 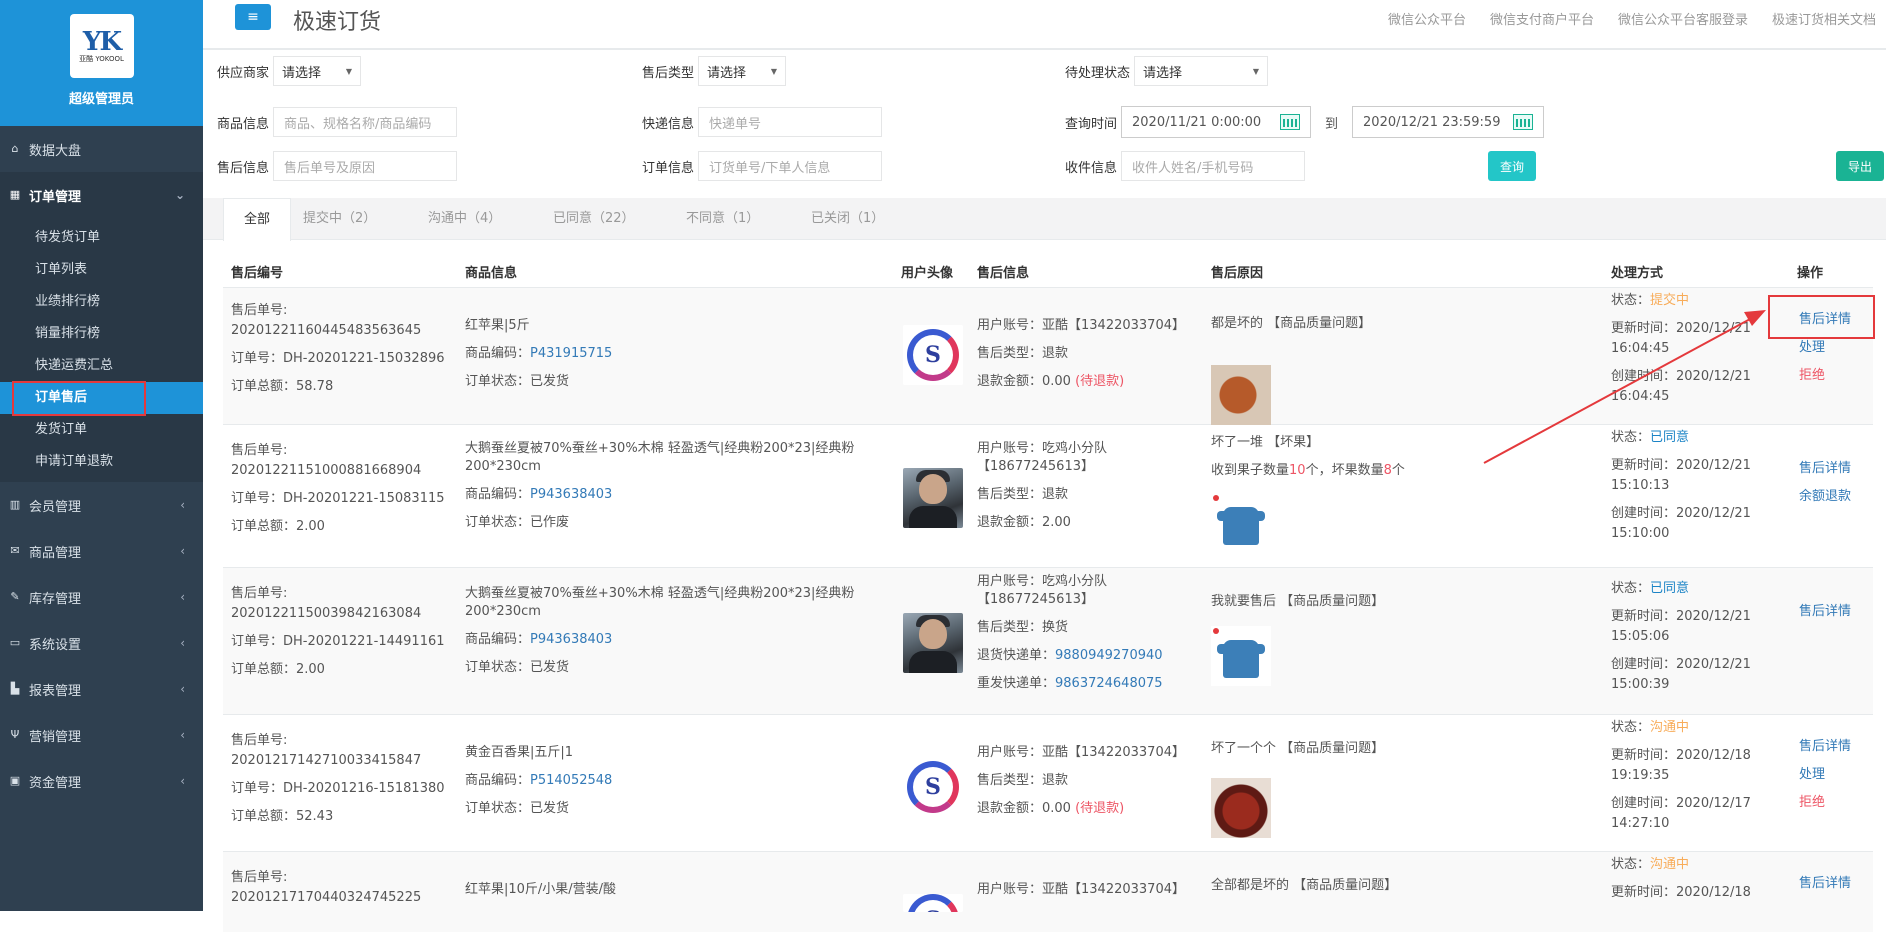 What do you see at coordinates (101, 462) in the screenshot?
I see `submenu-item-refund-request: 申请订单退款` at bounding box center [101, 462].